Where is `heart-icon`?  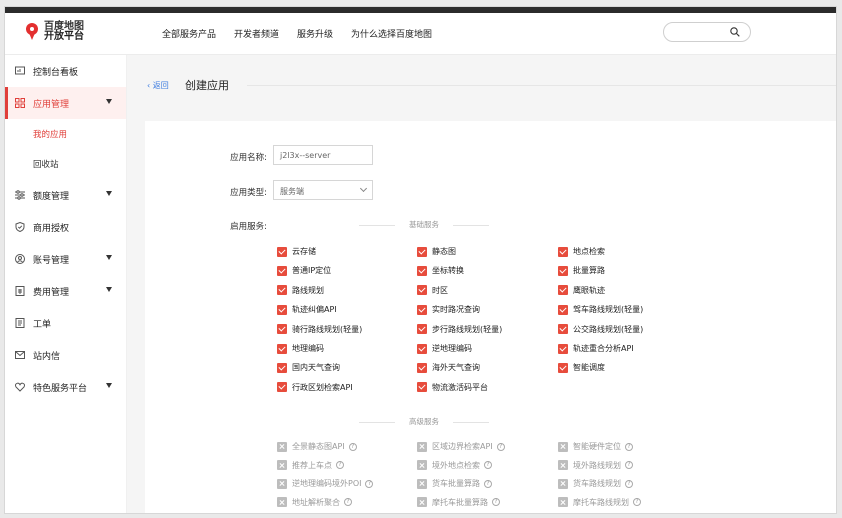 heart-icon is located at coordinates (20, 387).